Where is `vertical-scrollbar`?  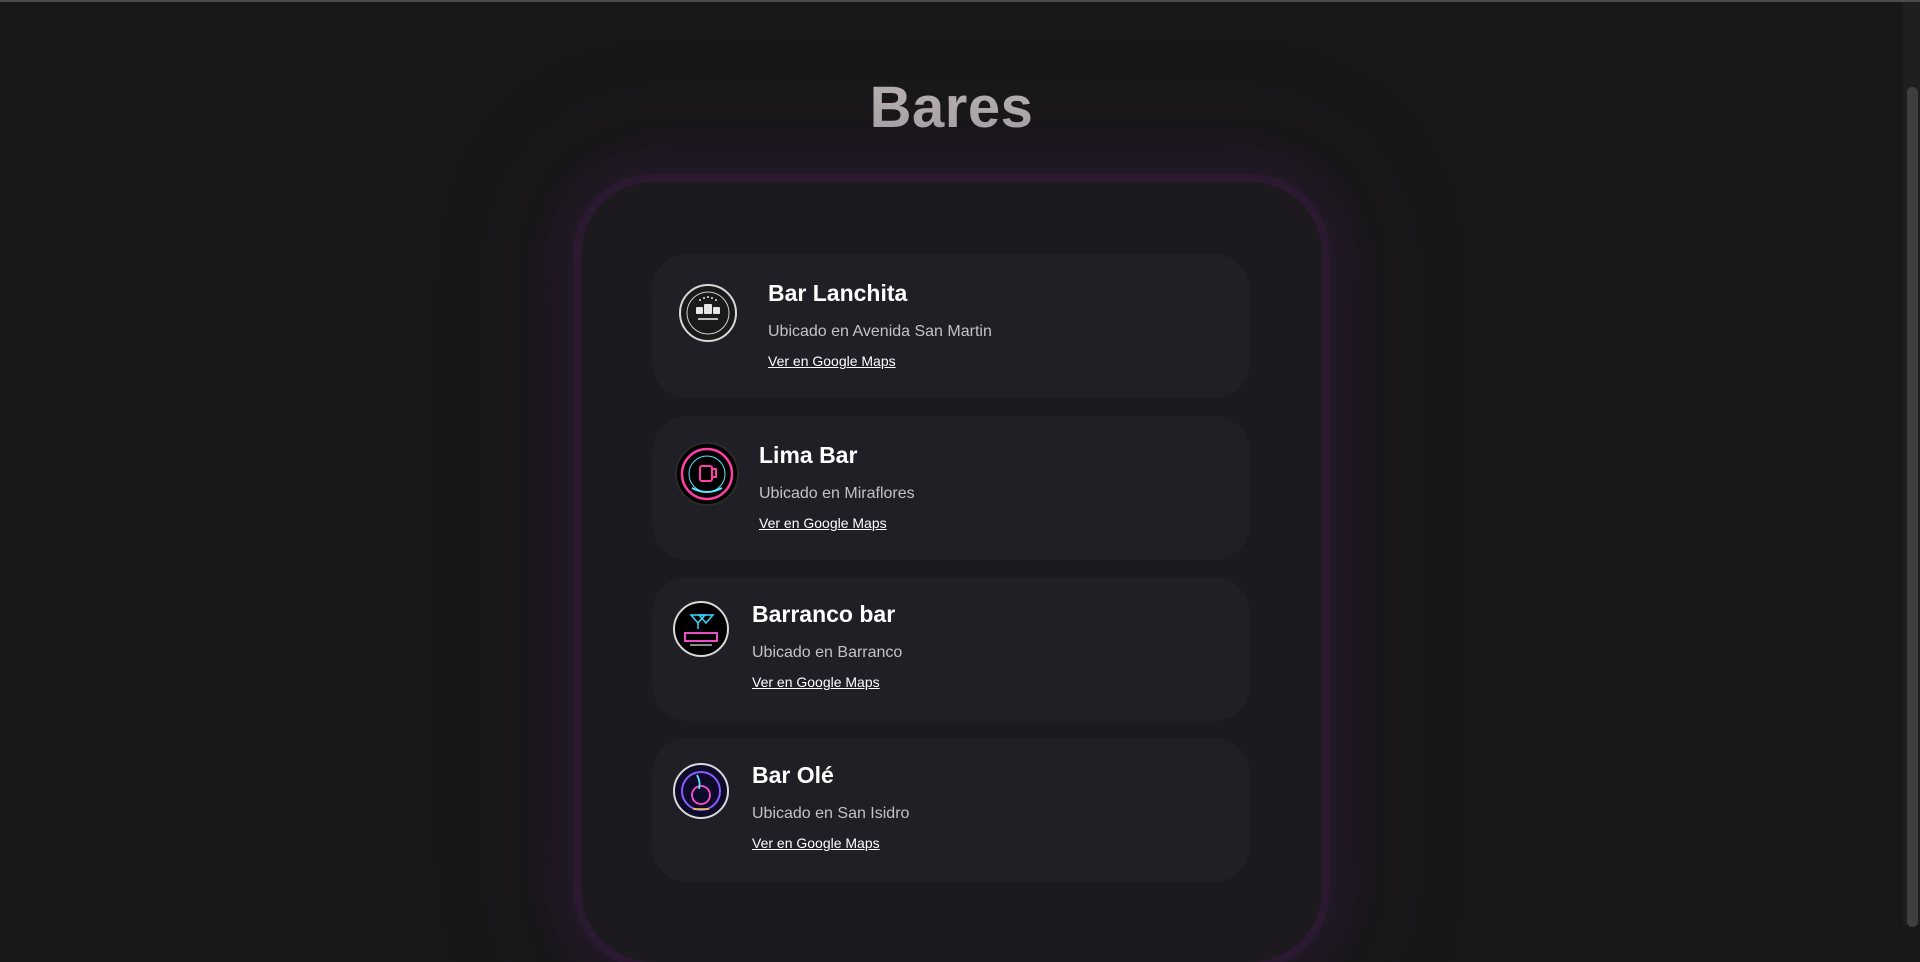 vertical-scrollbar is located at coordinates (1911, 464).